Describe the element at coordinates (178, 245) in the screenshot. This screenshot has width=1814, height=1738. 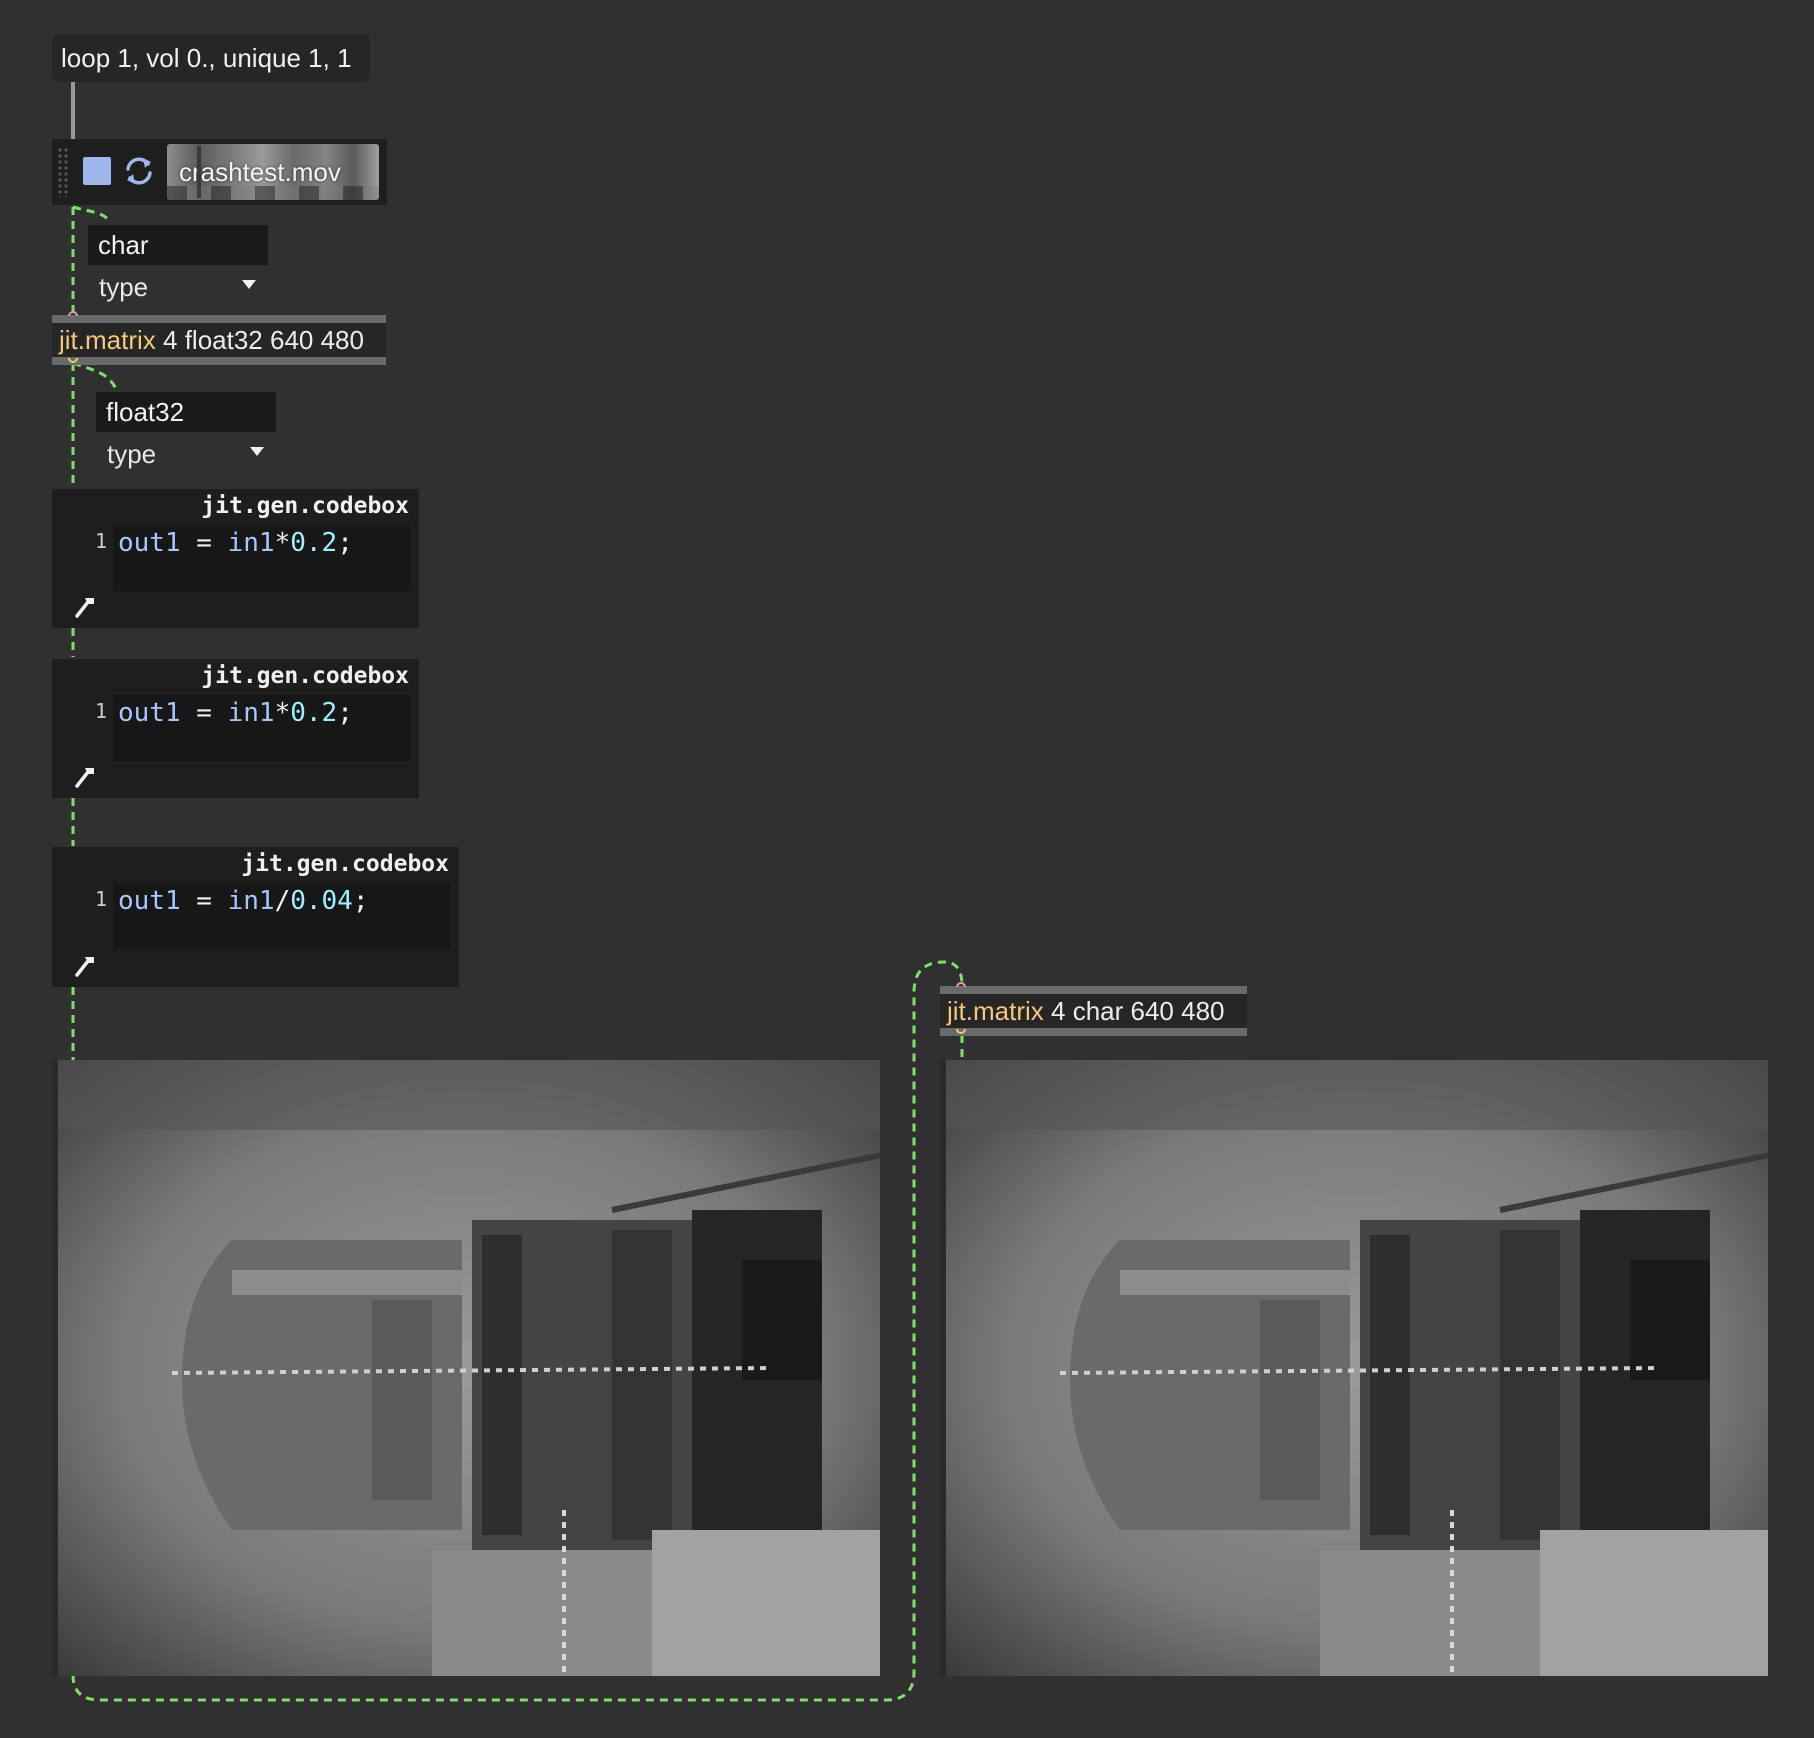
I see `type-menu-char: char` at that location.